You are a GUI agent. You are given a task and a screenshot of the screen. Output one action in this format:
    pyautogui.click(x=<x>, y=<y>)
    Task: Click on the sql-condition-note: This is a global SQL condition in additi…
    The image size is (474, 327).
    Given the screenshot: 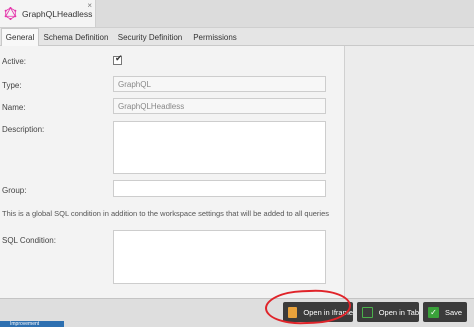 What is the action you would take?
    pyautogui.click(x=165, y=213)
    